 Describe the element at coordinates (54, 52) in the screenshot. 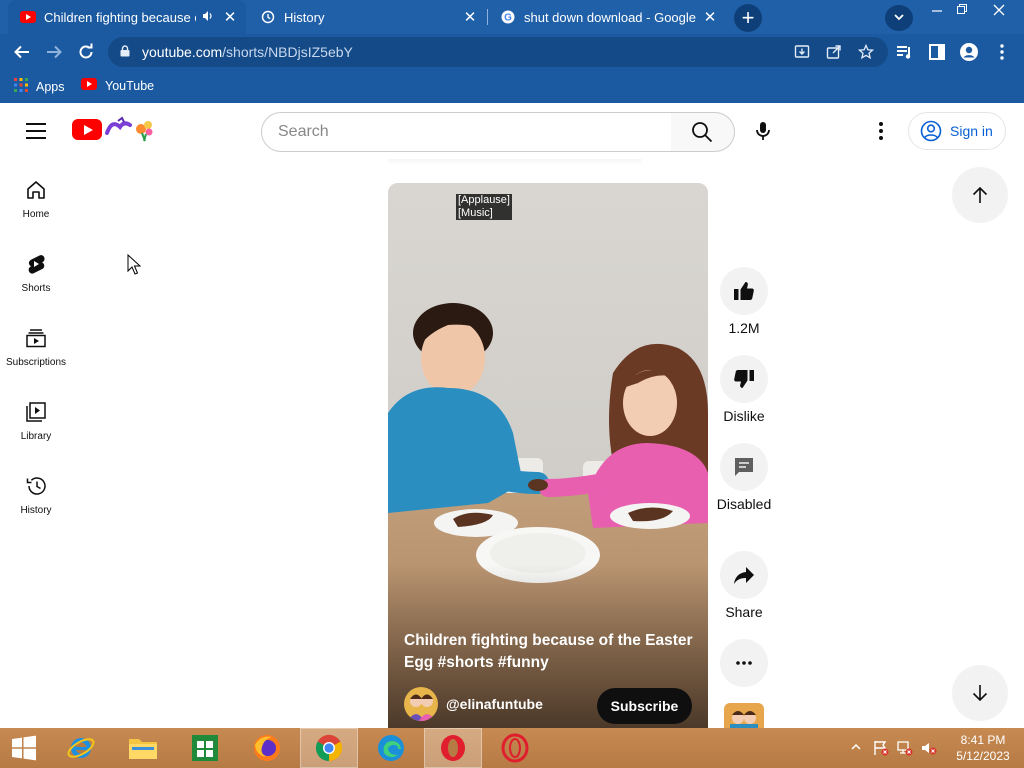

I see `forward-button` at that location.